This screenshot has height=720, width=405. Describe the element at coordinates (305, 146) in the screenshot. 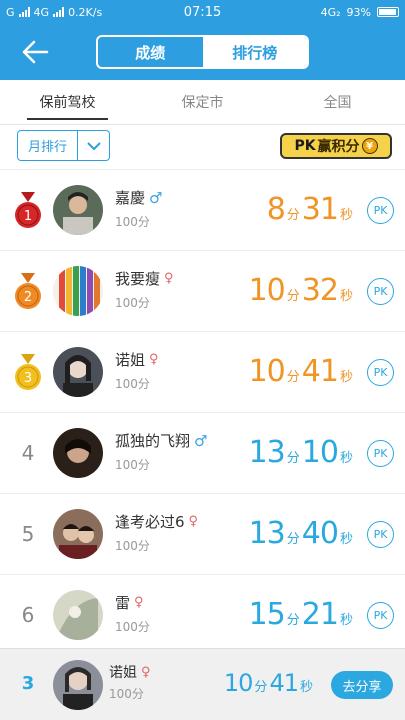

I see `pk-text: PK` at that location.